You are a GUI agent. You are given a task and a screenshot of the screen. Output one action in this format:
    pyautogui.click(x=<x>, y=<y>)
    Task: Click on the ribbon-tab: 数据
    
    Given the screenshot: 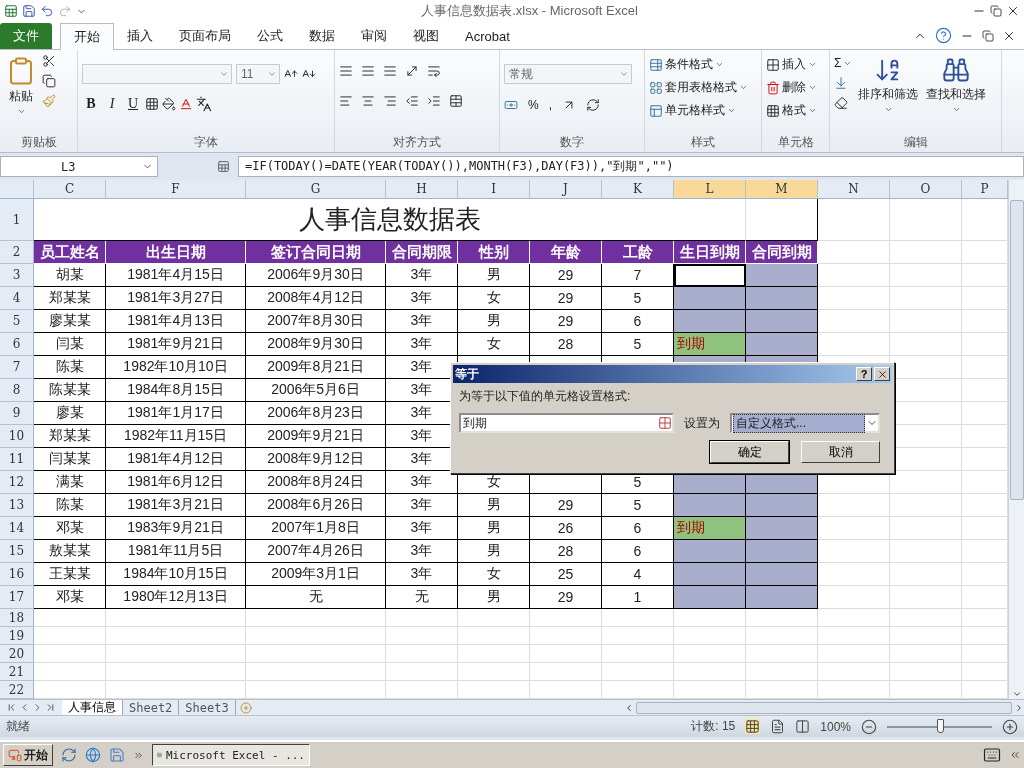 What is the action you would take?
    pyautogui.click(x=322, y=36)
    